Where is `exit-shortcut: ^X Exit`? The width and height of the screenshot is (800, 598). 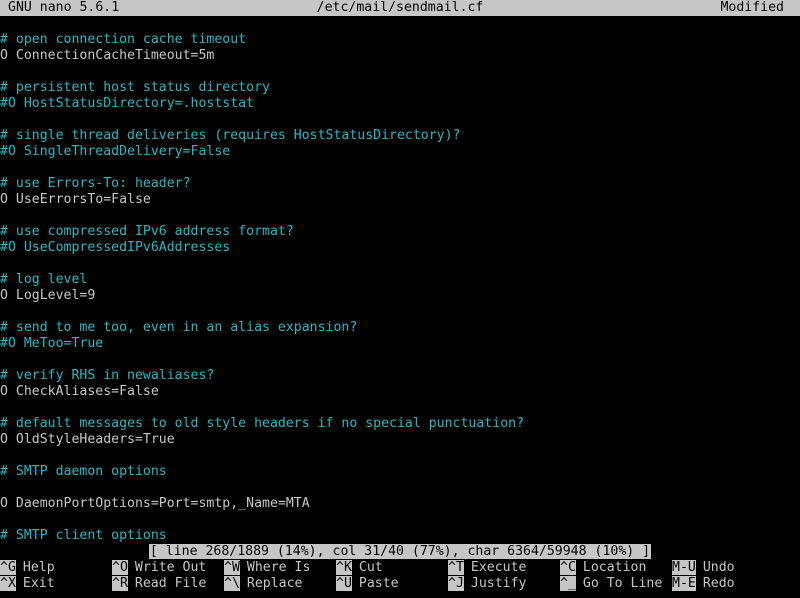
exit-shortcut: ^X Exit is located at coordinates (27, 584).